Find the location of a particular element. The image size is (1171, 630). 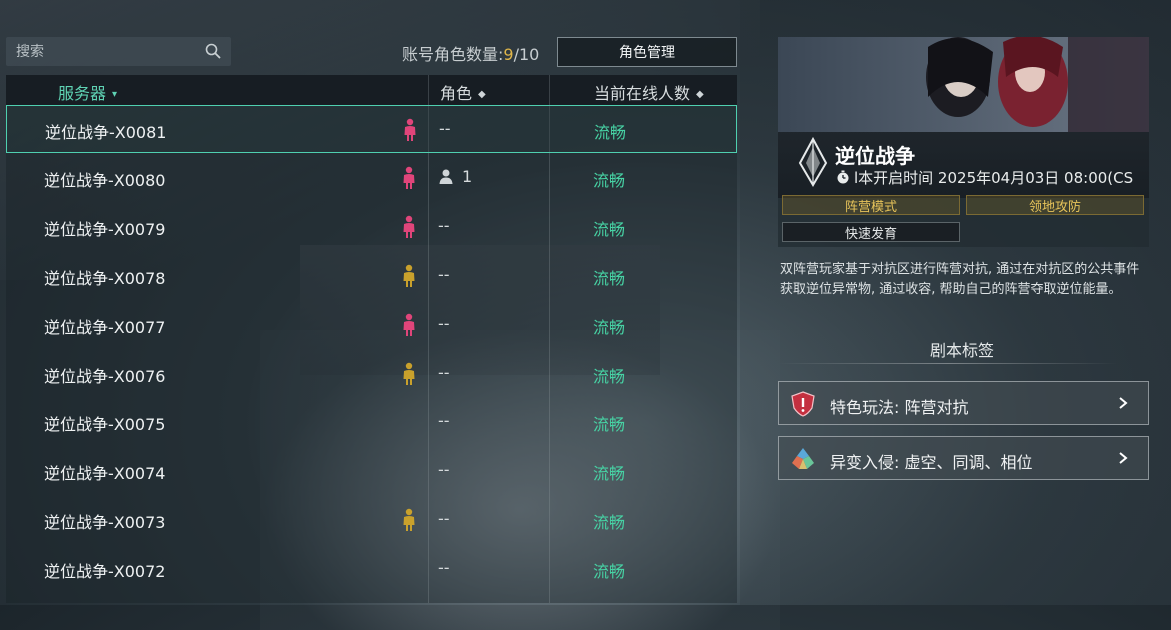

tag-territory: 领地攻防 is located at coordinates (1055, 205).